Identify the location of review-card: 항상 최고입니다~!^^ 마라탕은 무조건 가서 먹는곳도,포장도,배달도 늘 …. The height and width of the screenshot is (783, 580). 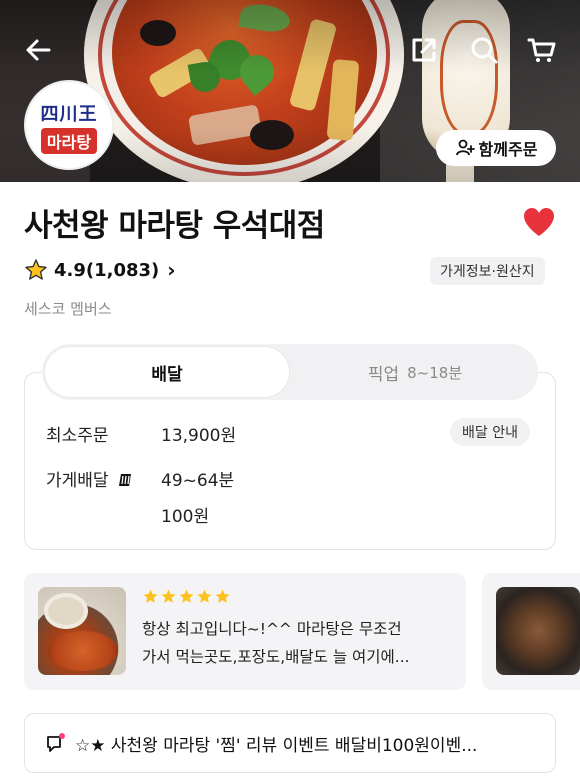
(245, 631).